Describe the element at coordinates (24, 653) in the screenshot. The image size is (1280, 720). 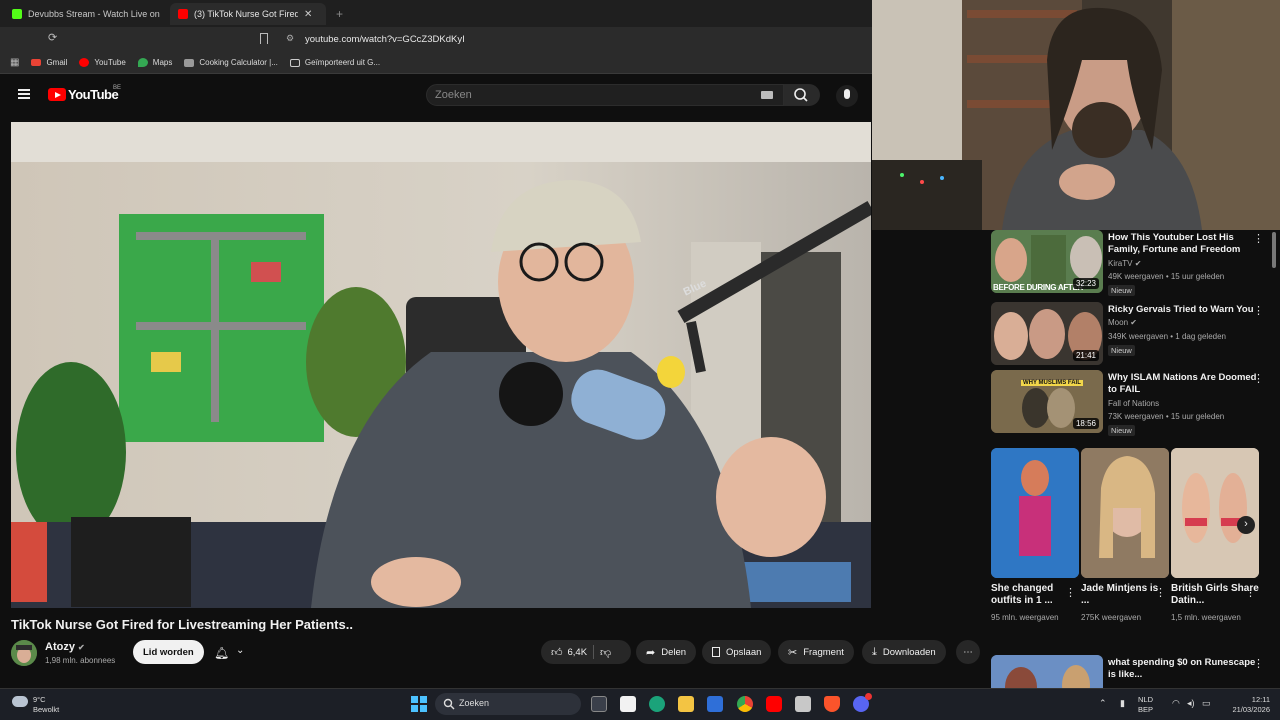
I see `channel-avatar` at that location.